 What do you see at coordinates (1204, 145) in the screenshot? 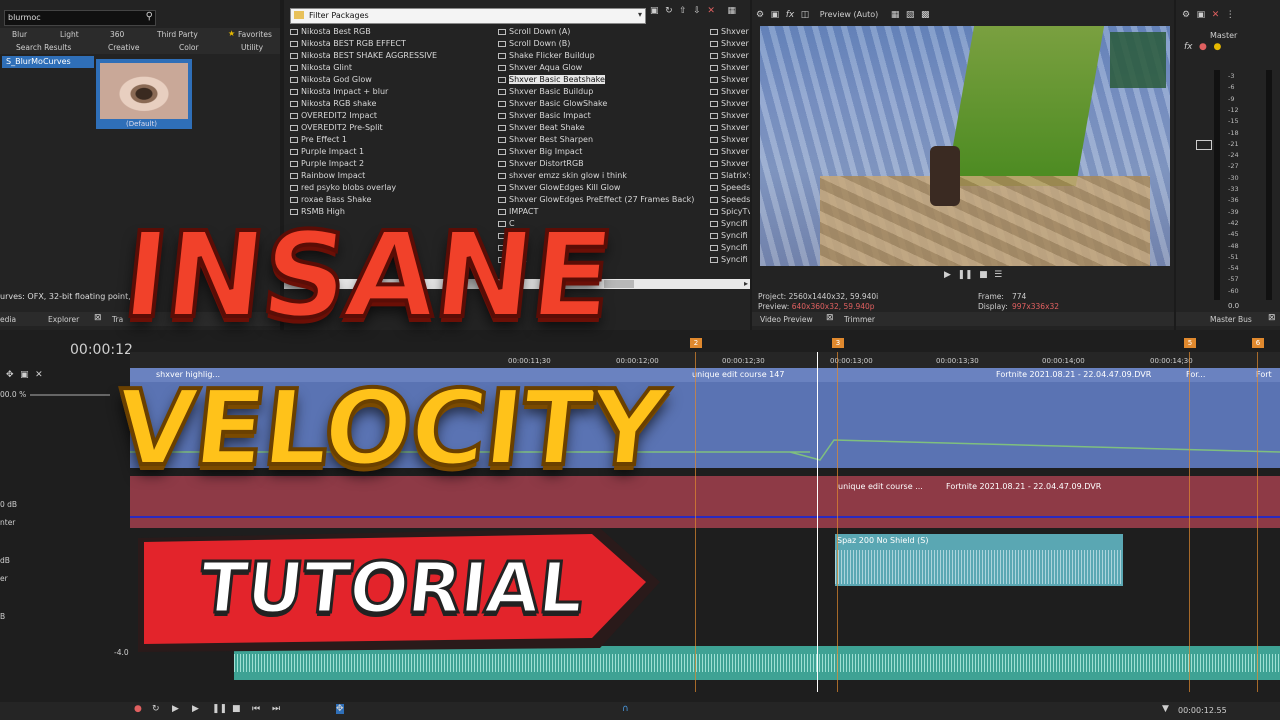
I see `fader-handle` at bounding box center [1204, 145].